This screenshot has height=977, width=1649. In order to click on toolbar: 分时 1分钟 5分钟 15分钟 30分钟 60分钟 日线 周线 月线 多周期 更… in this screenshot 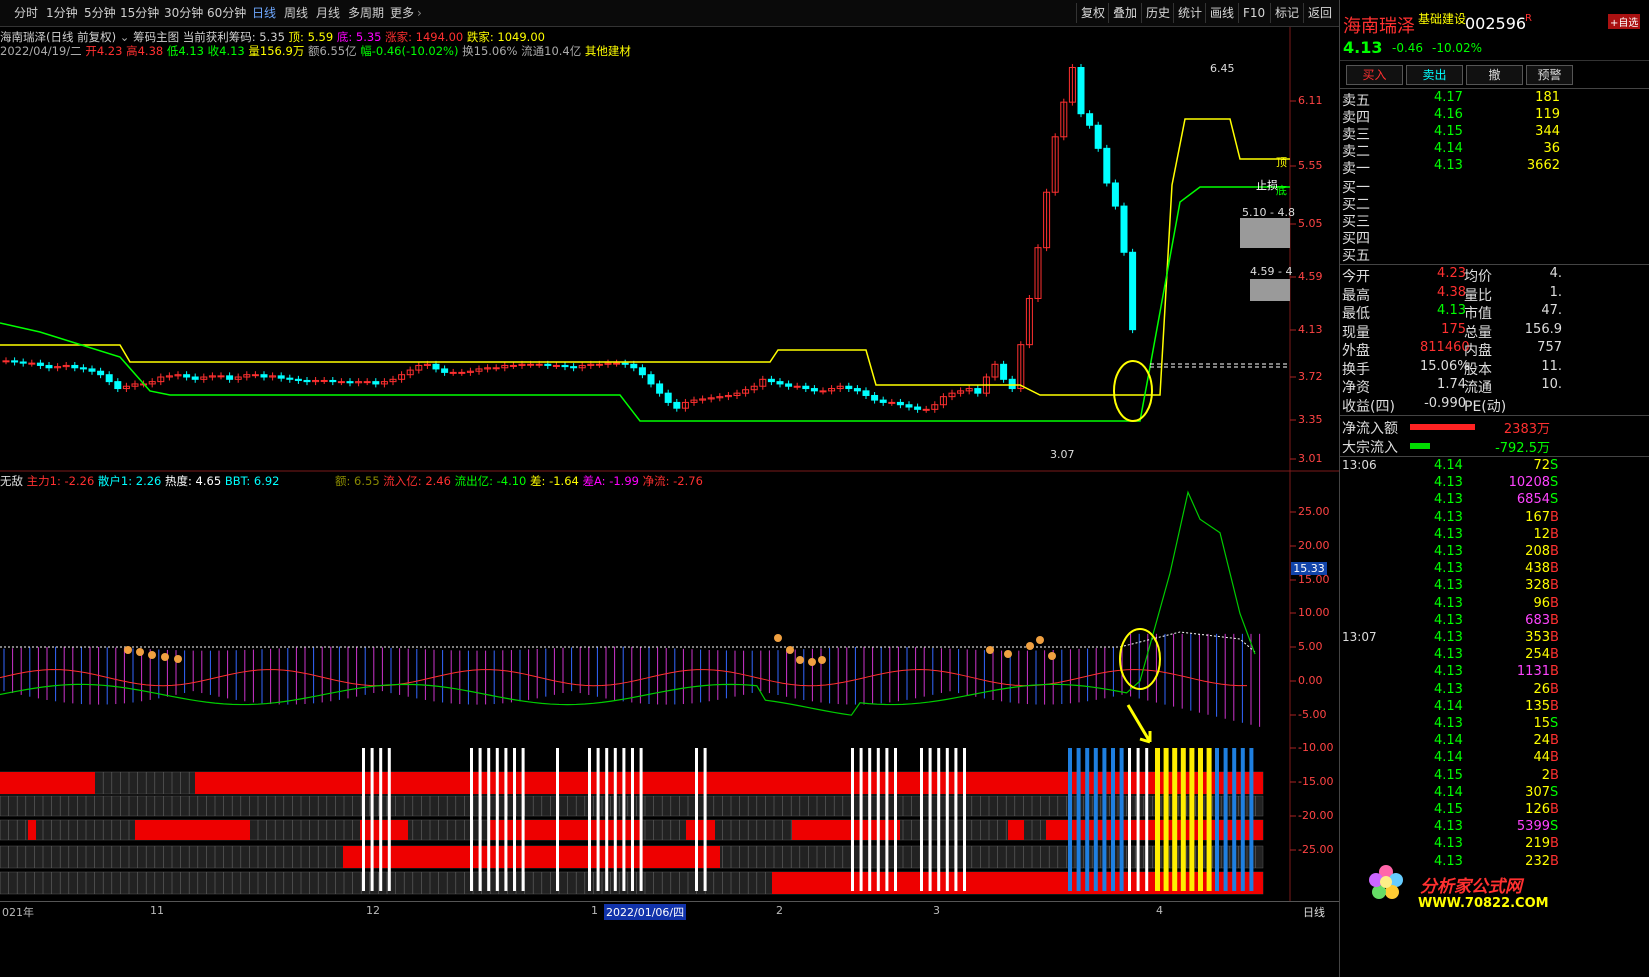, I will do `click(669, 13)`.